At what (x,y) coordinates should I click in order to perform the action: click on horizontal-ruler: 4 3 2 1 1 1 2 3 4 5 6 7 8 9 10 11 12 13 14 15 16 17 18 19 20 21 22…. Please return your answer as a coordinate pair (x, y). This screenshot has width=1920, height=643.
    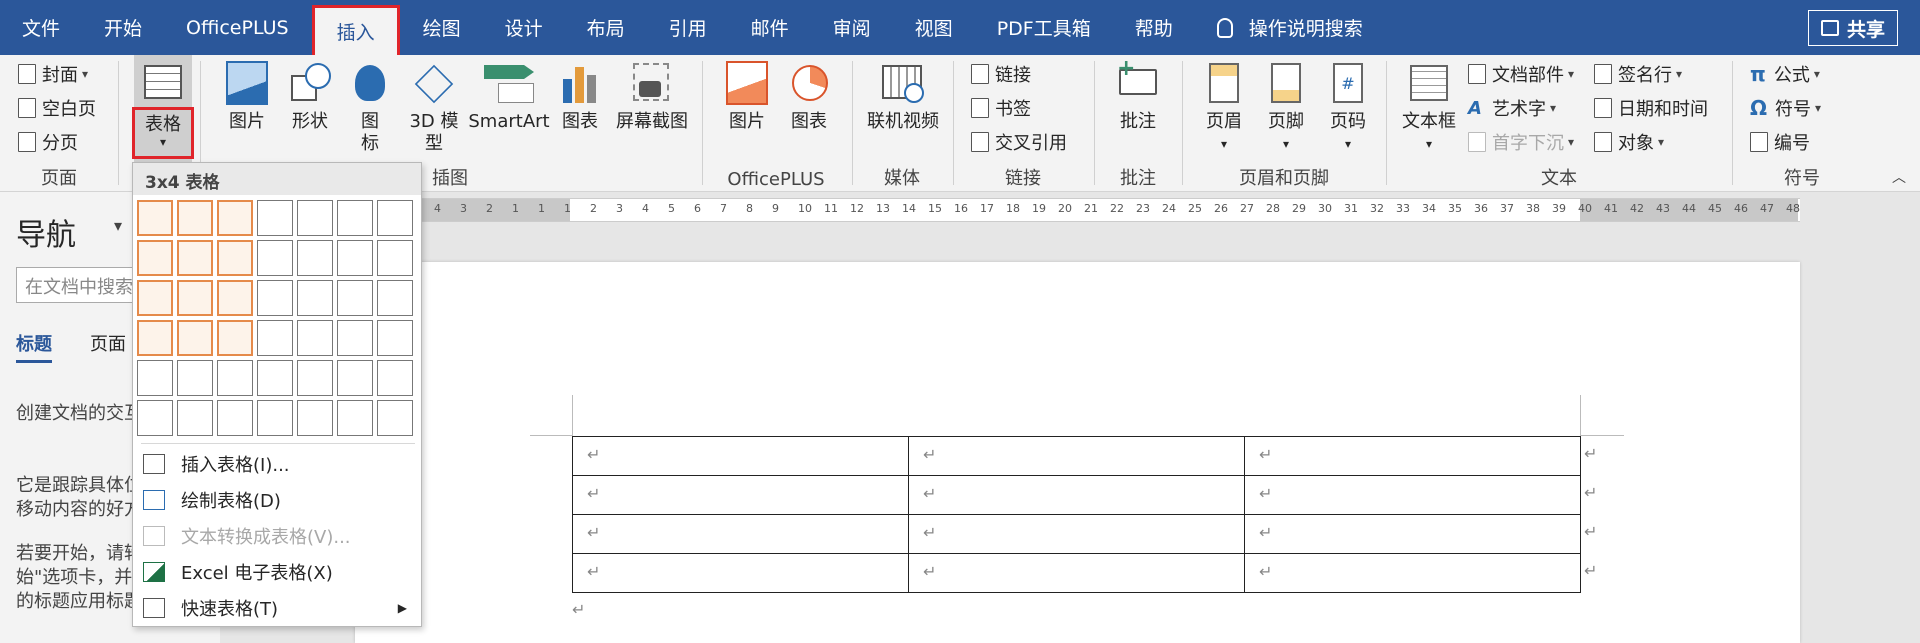
    Looking at the image, I should click on (1110, 210).